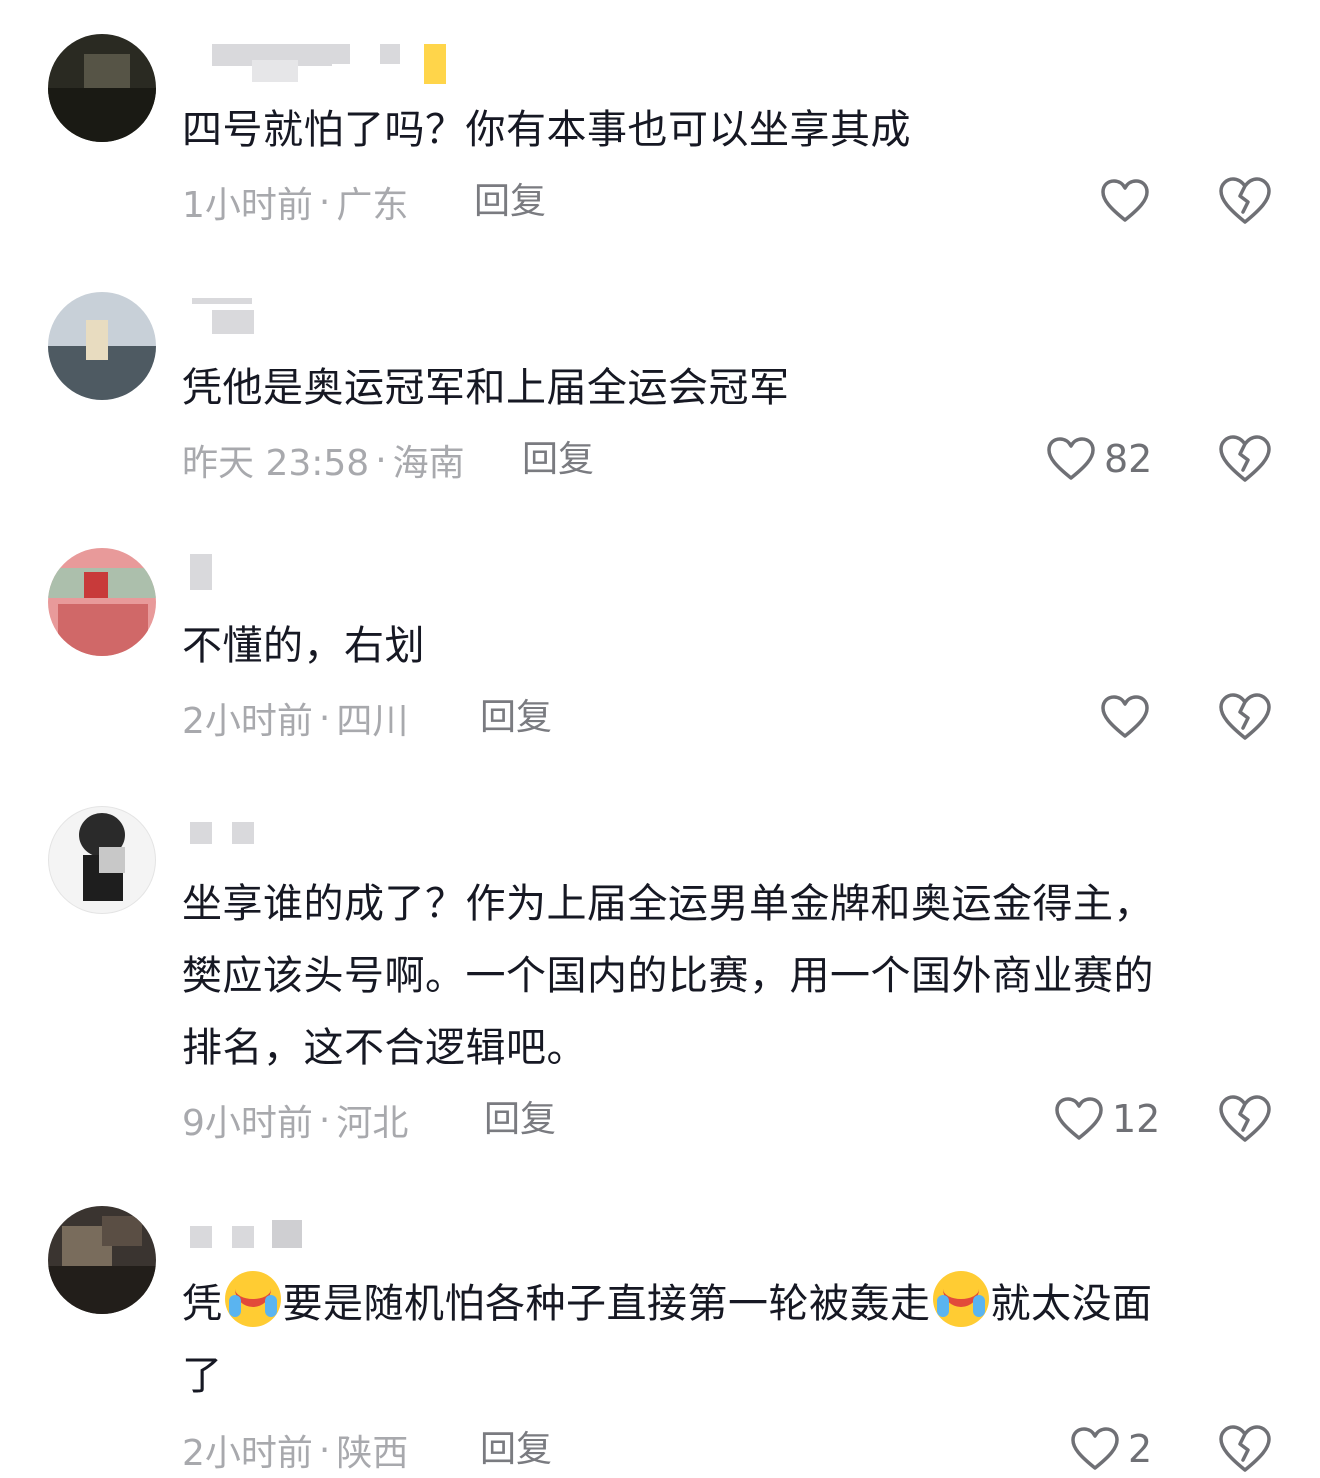 The height and width of the screenshot is (1478, 1320). Describe the element at coordinates (1071, 1304) in the screenshot. I see `comment-text-part: 就太没面` at that location.